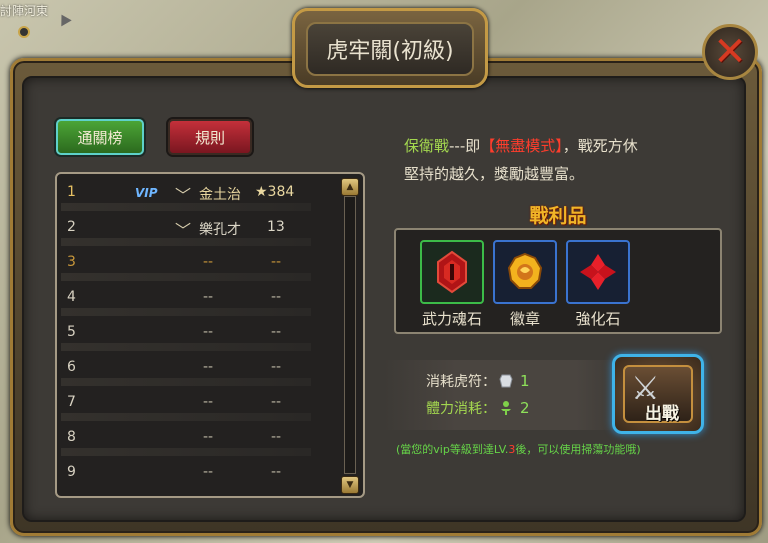 Image resolution: width=768 pixels, height=543 pixels. I want to click on player-score: 13, so click(276, 227).